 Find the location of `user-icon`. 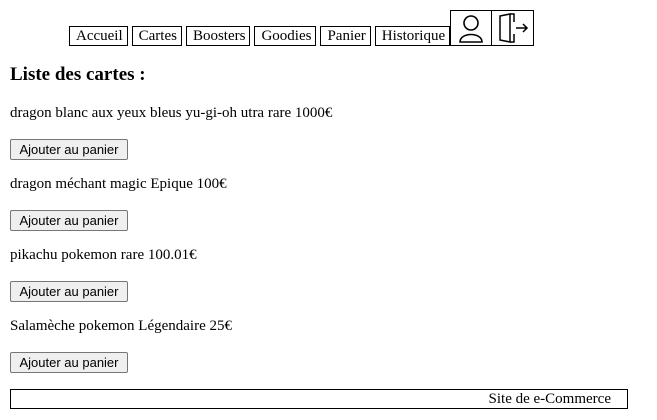

user-icon is located at coordinates (471, 29).